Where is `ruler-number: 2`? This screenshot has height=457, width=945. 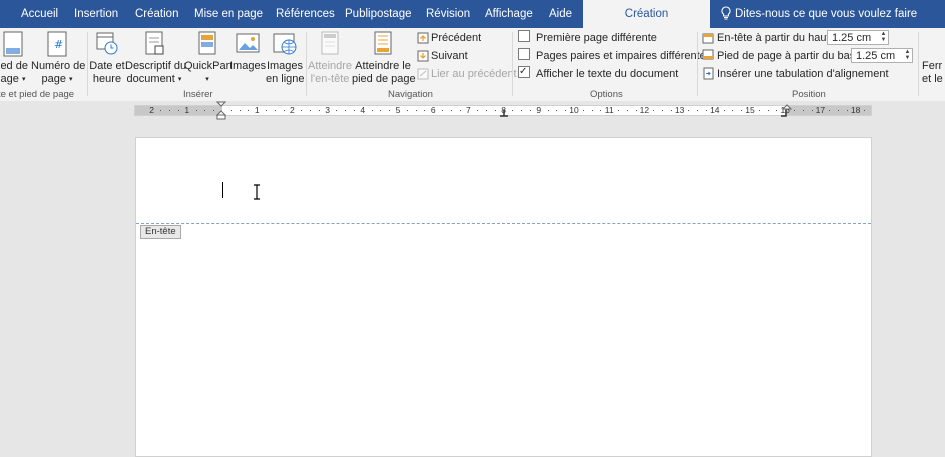 ruler-number: 2 is located at coordinates (151, 110).